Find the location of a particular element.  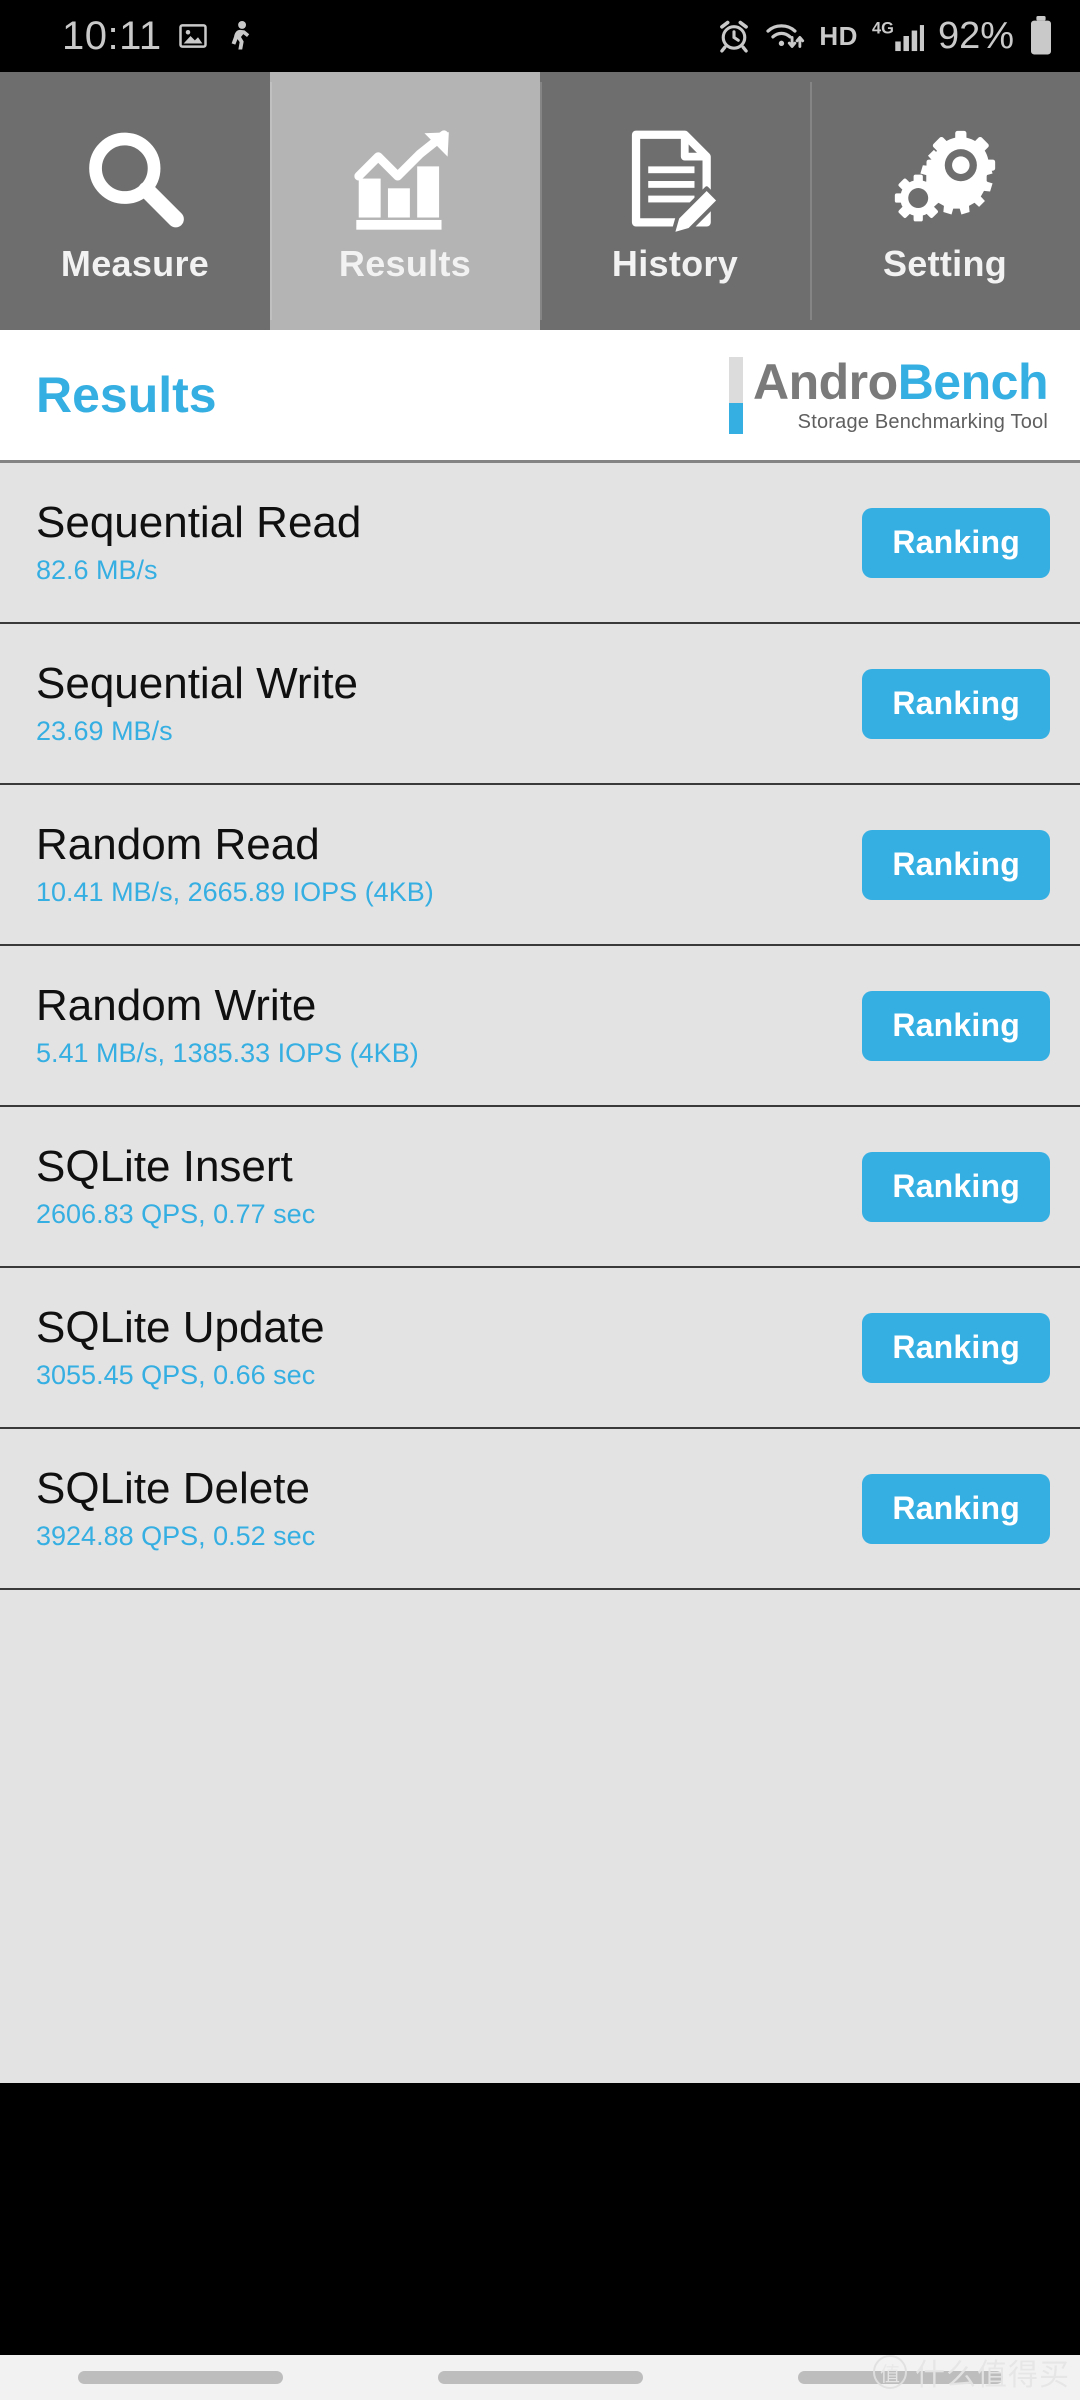

battery-percent-label: 92% is located at coordinates (975, 35).